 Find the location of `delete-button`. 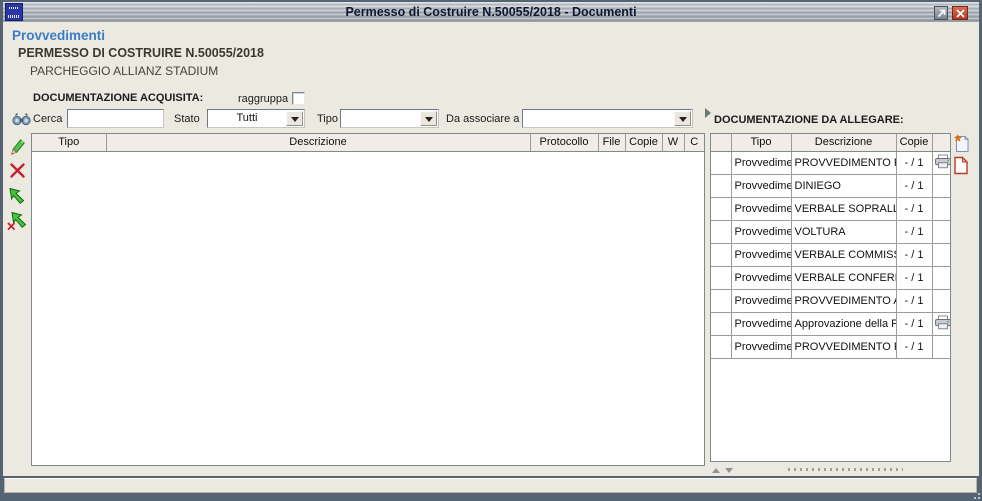

delete-button is located at coordinates (17, 170).